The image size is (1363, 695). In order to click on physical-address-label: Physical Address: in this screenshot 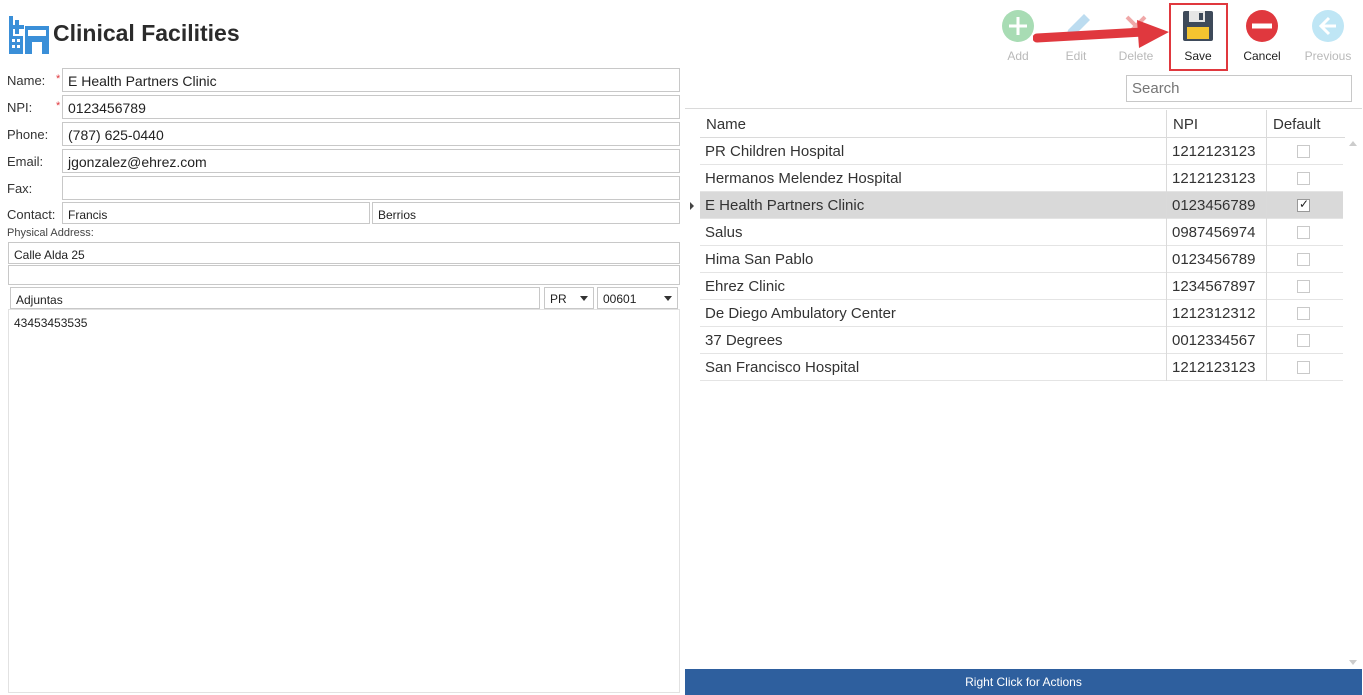, I will do `click(50, 233)`.